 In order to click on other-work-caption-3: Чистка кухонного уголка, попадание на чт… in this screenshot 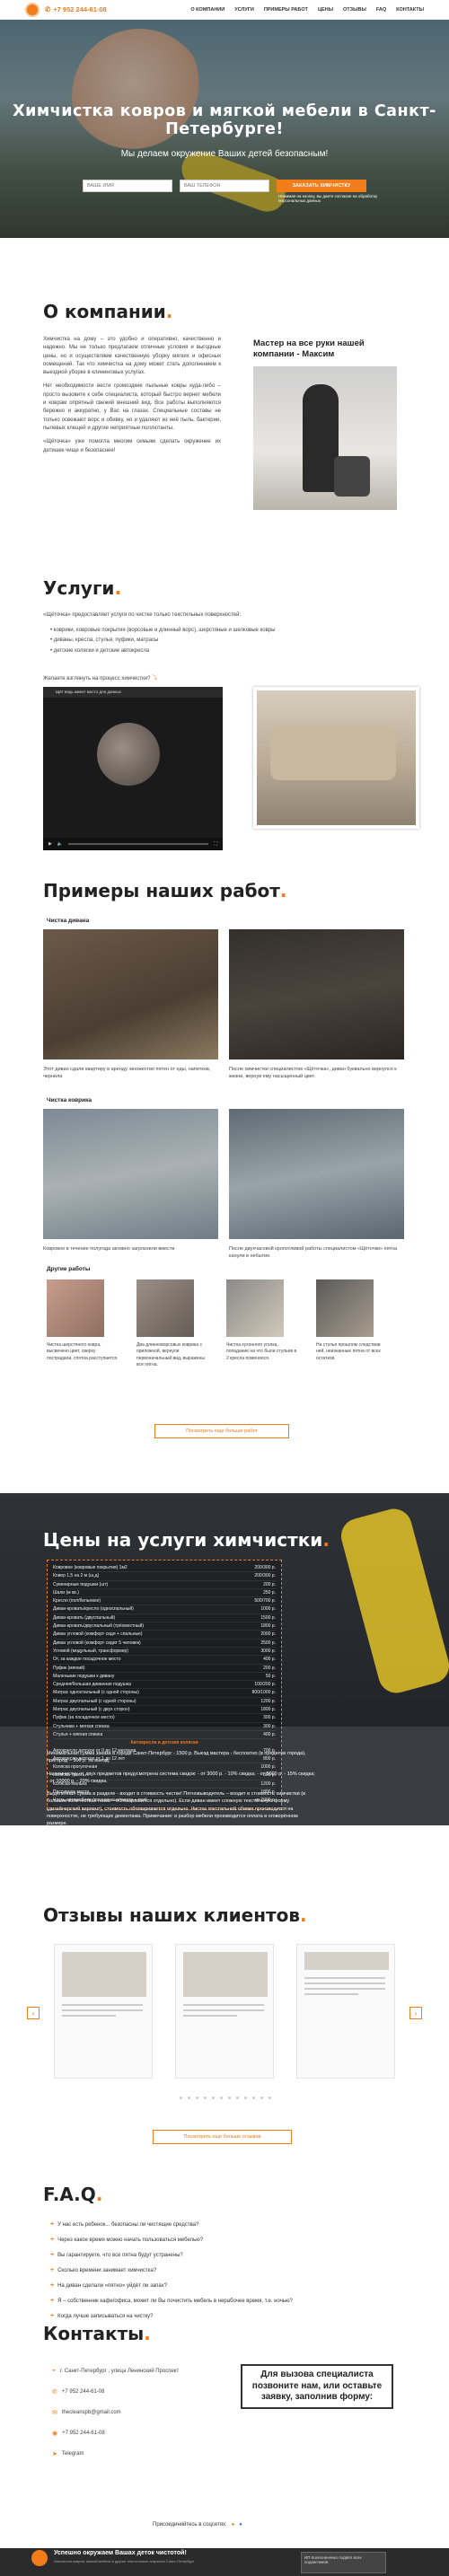, I will do `click(261, 1351)`.